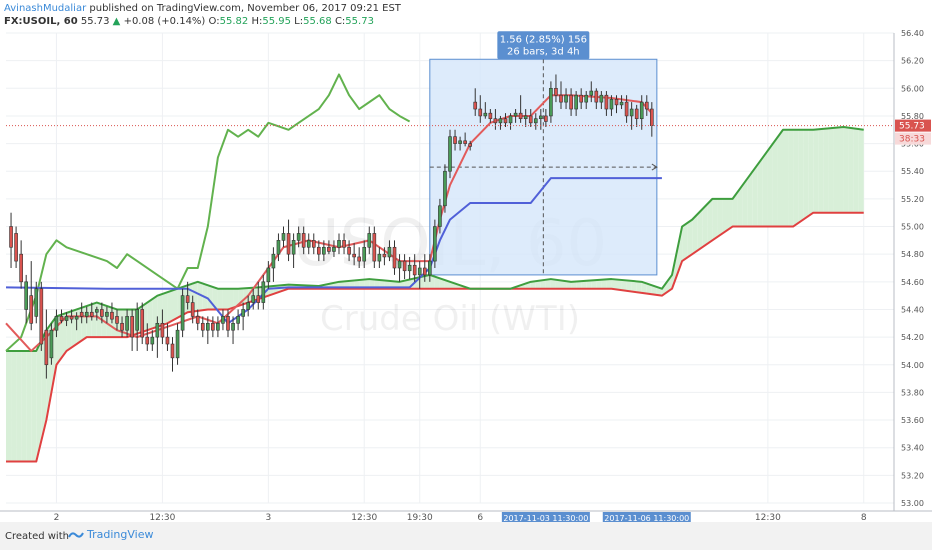 This screenshot has width=932, height=550. What do you see at coordinates (864, 517) in the screenshot?
I see `time-tick-label: 8` at bounding box center [864, 517].